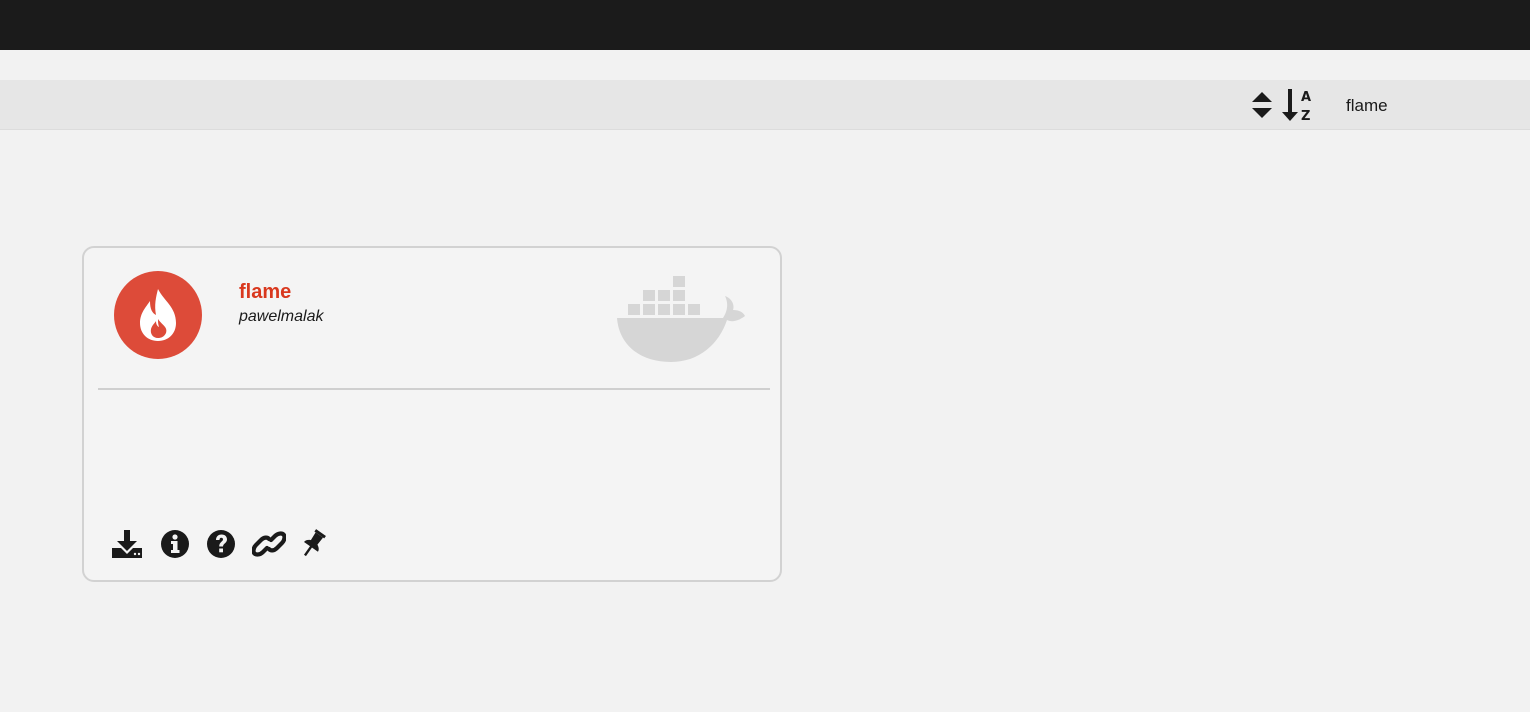 This screenshot has height=712, width=1530. Describe the element at coordinates (281, 316) in the screenshot. I see `app-author: pawelmalak` at that location.